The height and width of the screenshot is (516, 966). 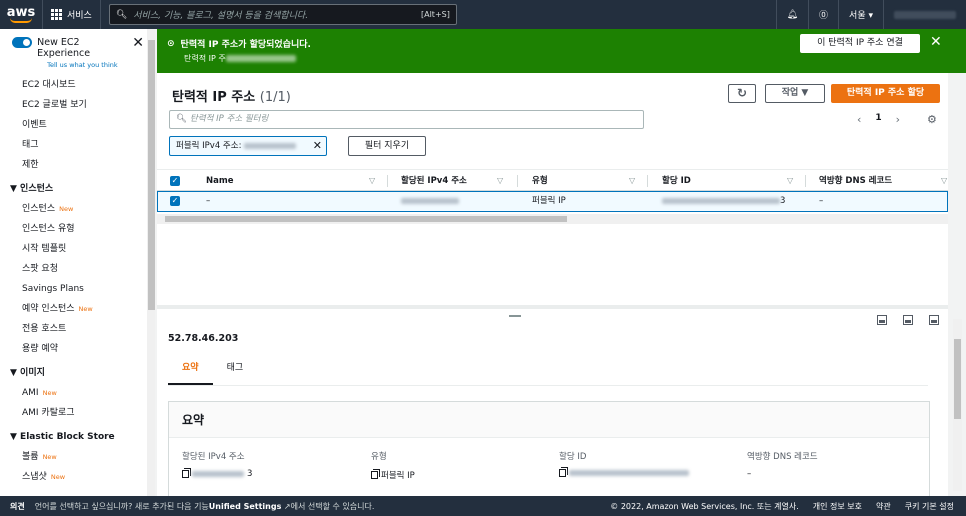 What do you see at coordinates (151, 175) in the screenshot?
I see `sidebar-scrollbar-thumb` at bounding box center [151, 175].